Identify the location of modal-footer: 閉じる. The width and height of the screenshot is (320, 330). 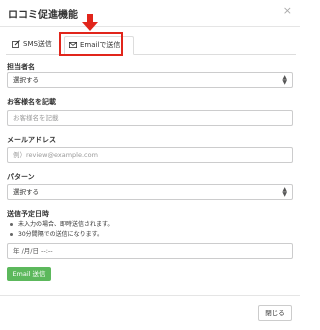
(150, 312).